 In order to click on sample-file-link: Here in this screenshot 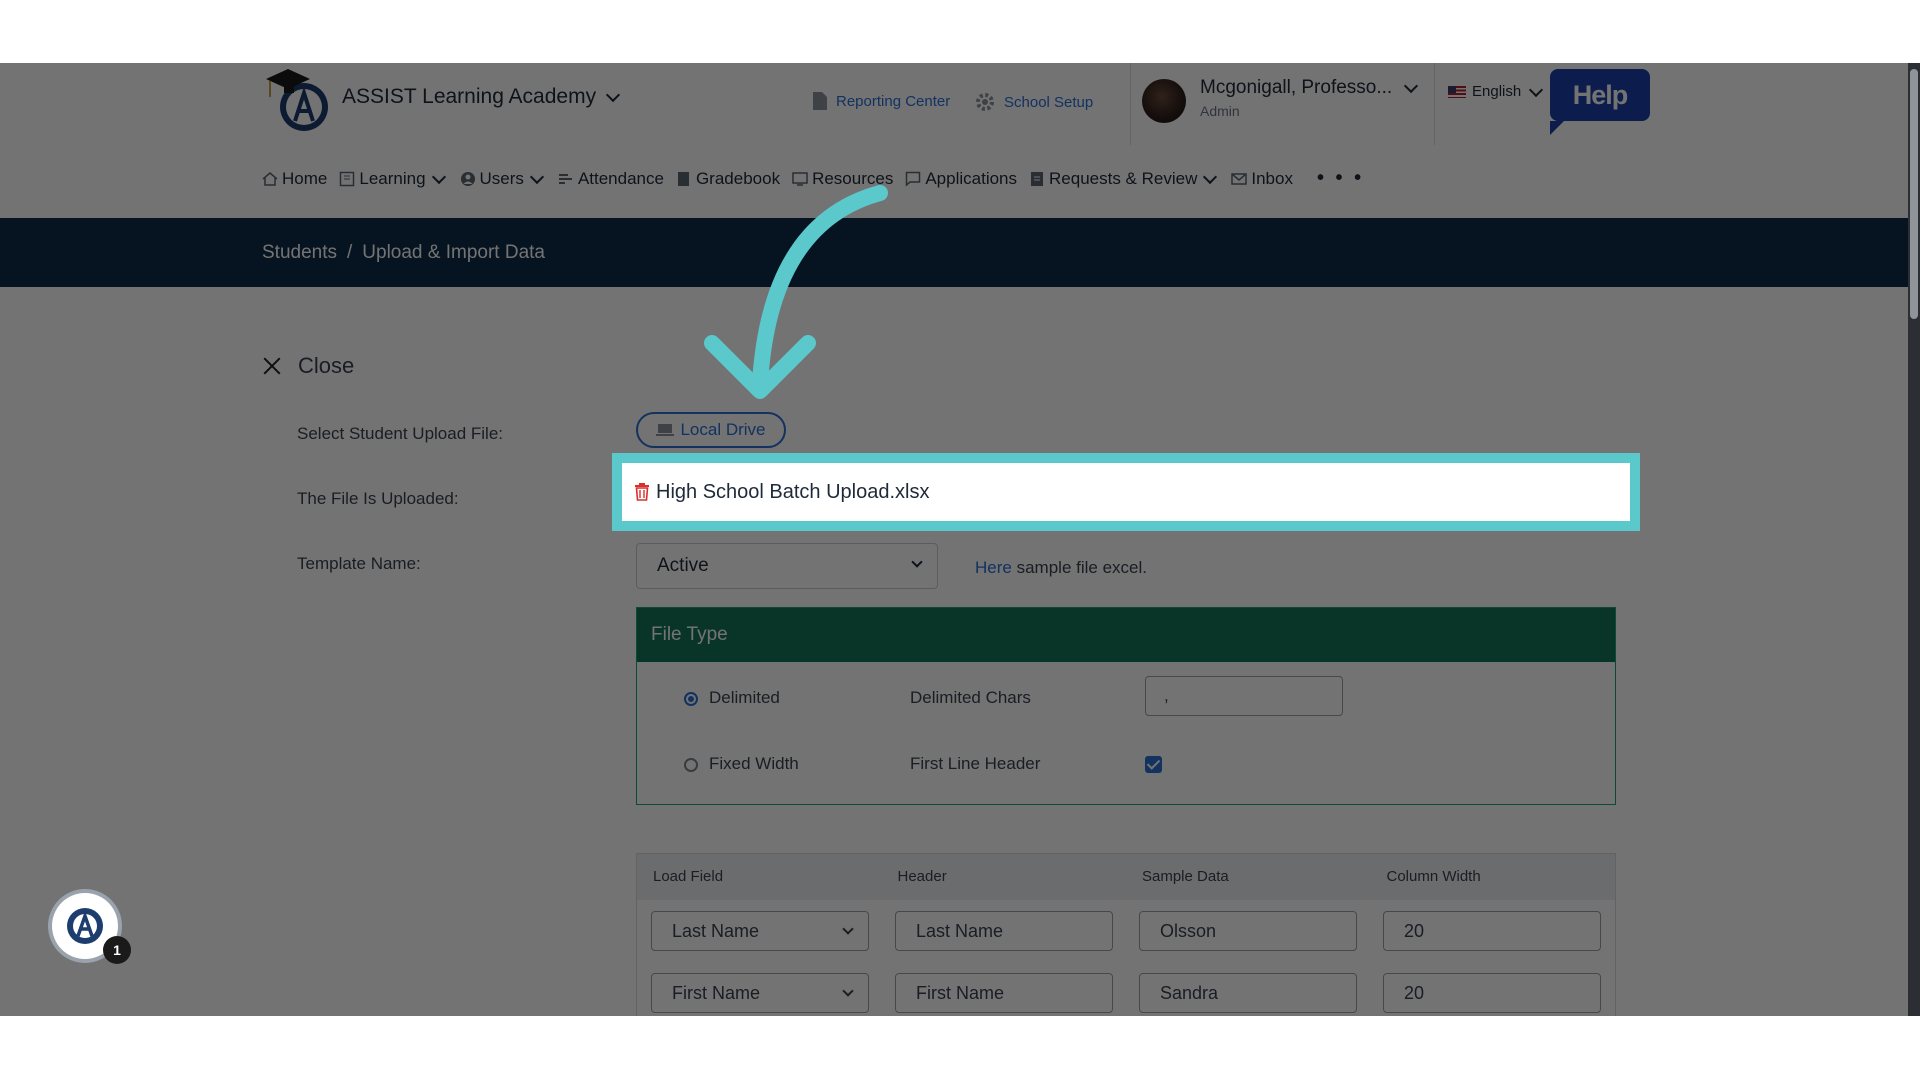, I will do `click(993, 567)`.